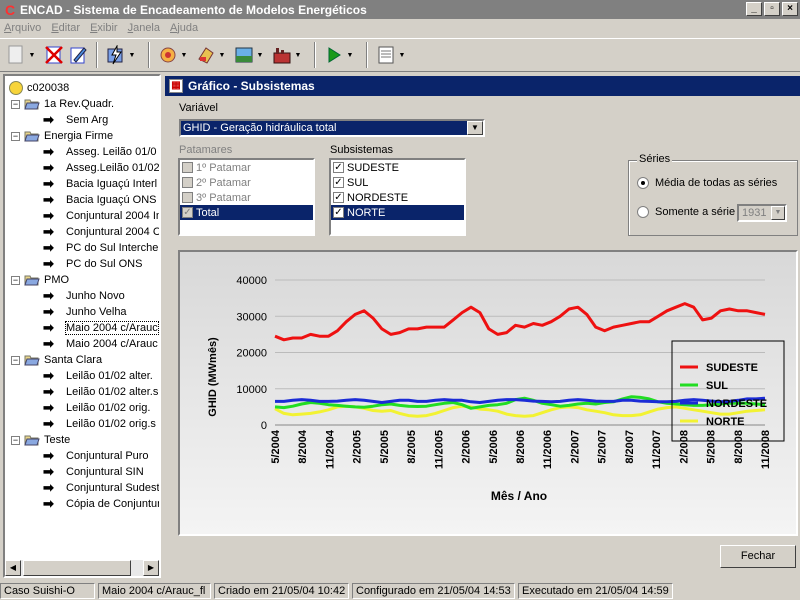 This screenshot has height=600, width=800. Describe the element at coordinates (56, 360) in the screenshot. I see `tree-group: − Santa Clara` at that location.